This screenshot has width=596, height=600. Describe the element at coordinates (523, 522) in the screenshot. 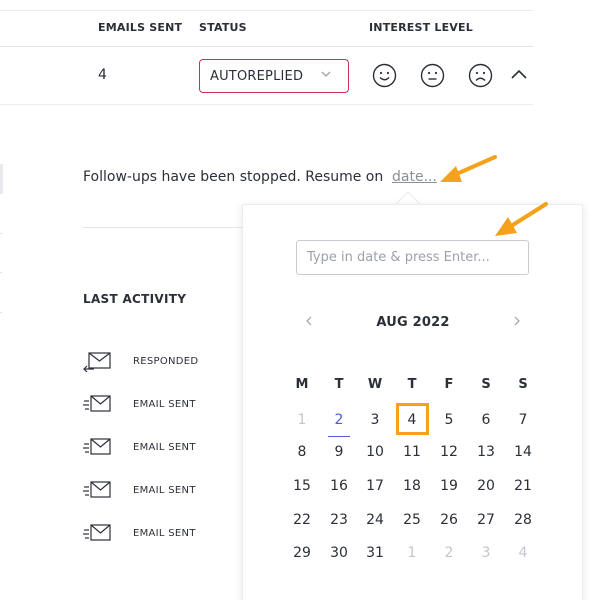

I see `calendar-day: 28` at that location.